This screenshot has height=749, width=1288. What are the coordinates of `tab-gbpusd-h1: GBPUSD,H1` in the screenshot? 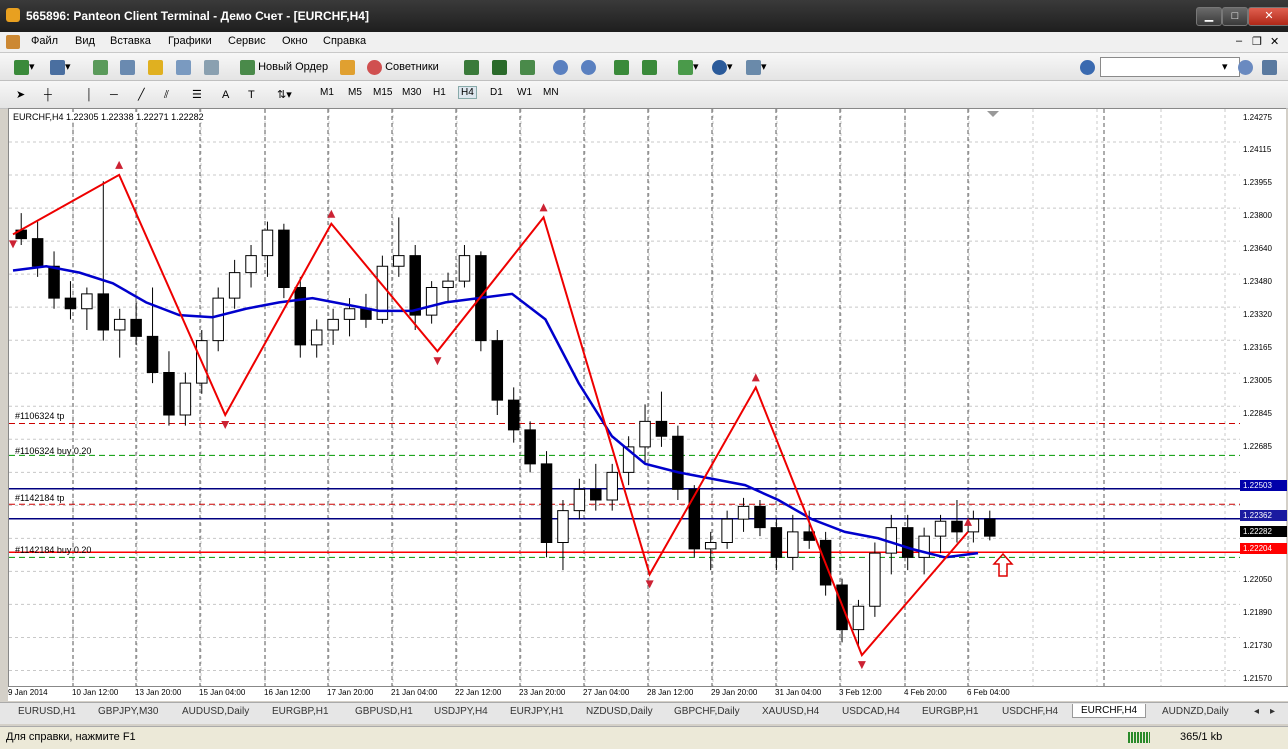 It's located at (384, 711).